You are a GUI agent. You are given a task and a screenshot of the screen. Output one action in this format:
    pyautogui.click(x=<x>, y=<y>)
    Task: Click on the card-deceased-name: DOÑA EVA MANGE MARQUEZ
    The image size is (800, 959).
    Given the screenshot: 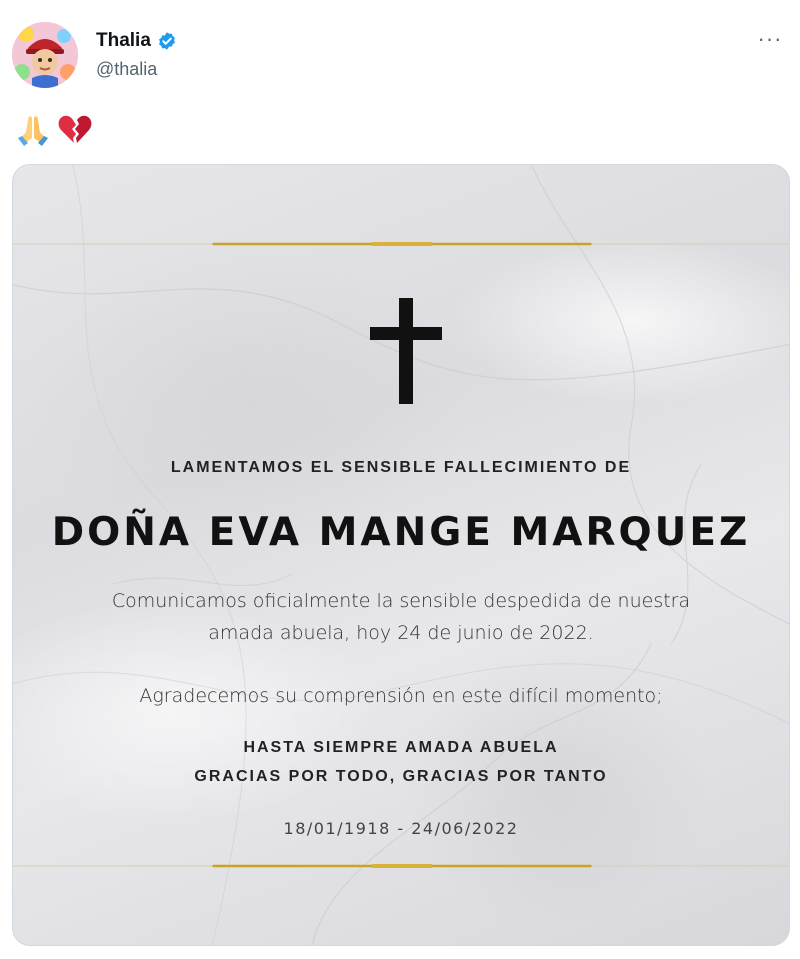 What is the action you would take?
    pyautogui.click(x=401, y=532)
    